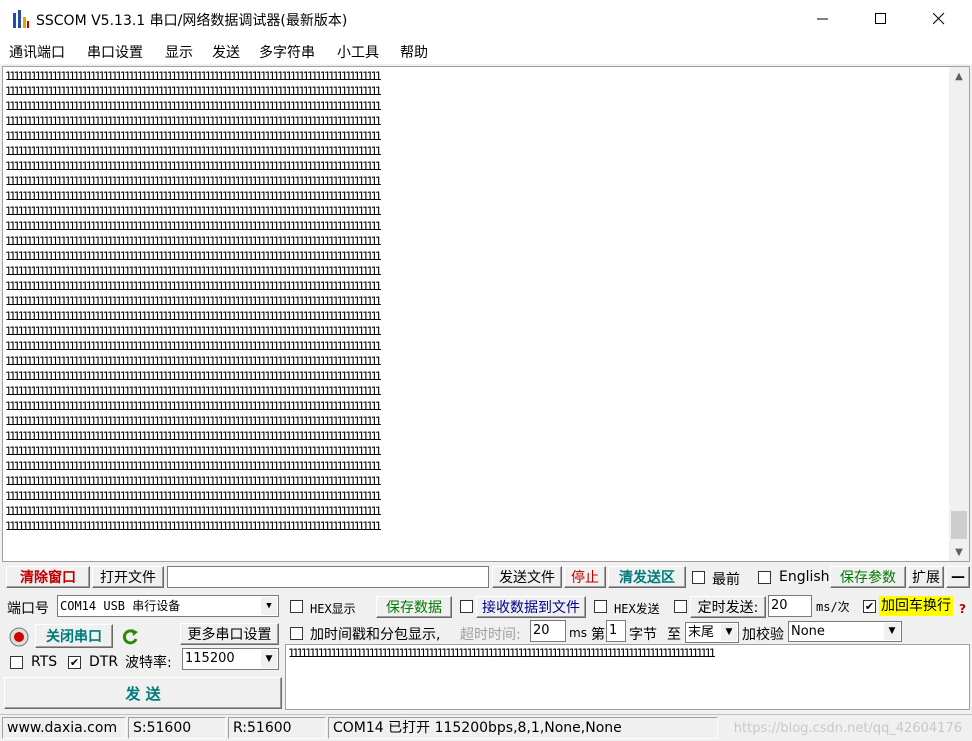 This screenshot has width=972, height=741. I want to click on menu-help: 帮助, so click(414, 52).